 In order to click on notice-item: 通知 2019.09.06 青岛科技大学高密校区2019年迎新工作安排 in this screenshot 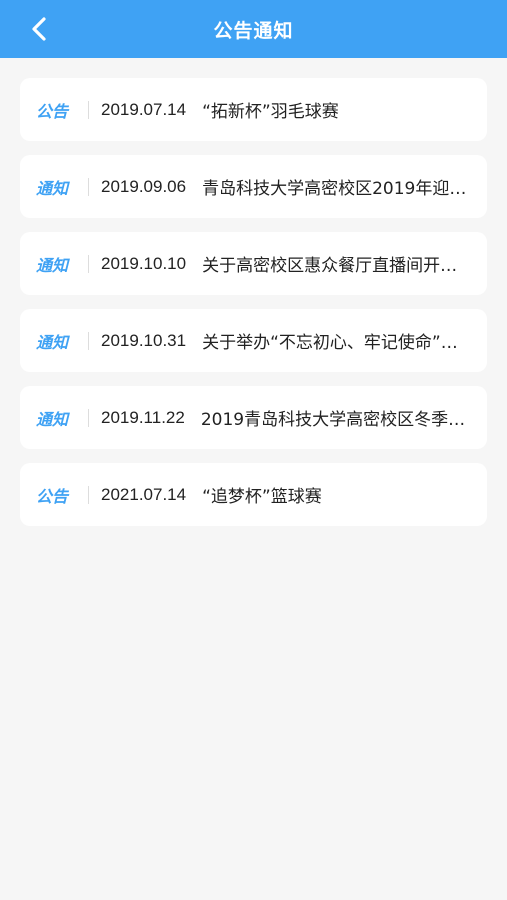, I will do `click(253, 186)`.